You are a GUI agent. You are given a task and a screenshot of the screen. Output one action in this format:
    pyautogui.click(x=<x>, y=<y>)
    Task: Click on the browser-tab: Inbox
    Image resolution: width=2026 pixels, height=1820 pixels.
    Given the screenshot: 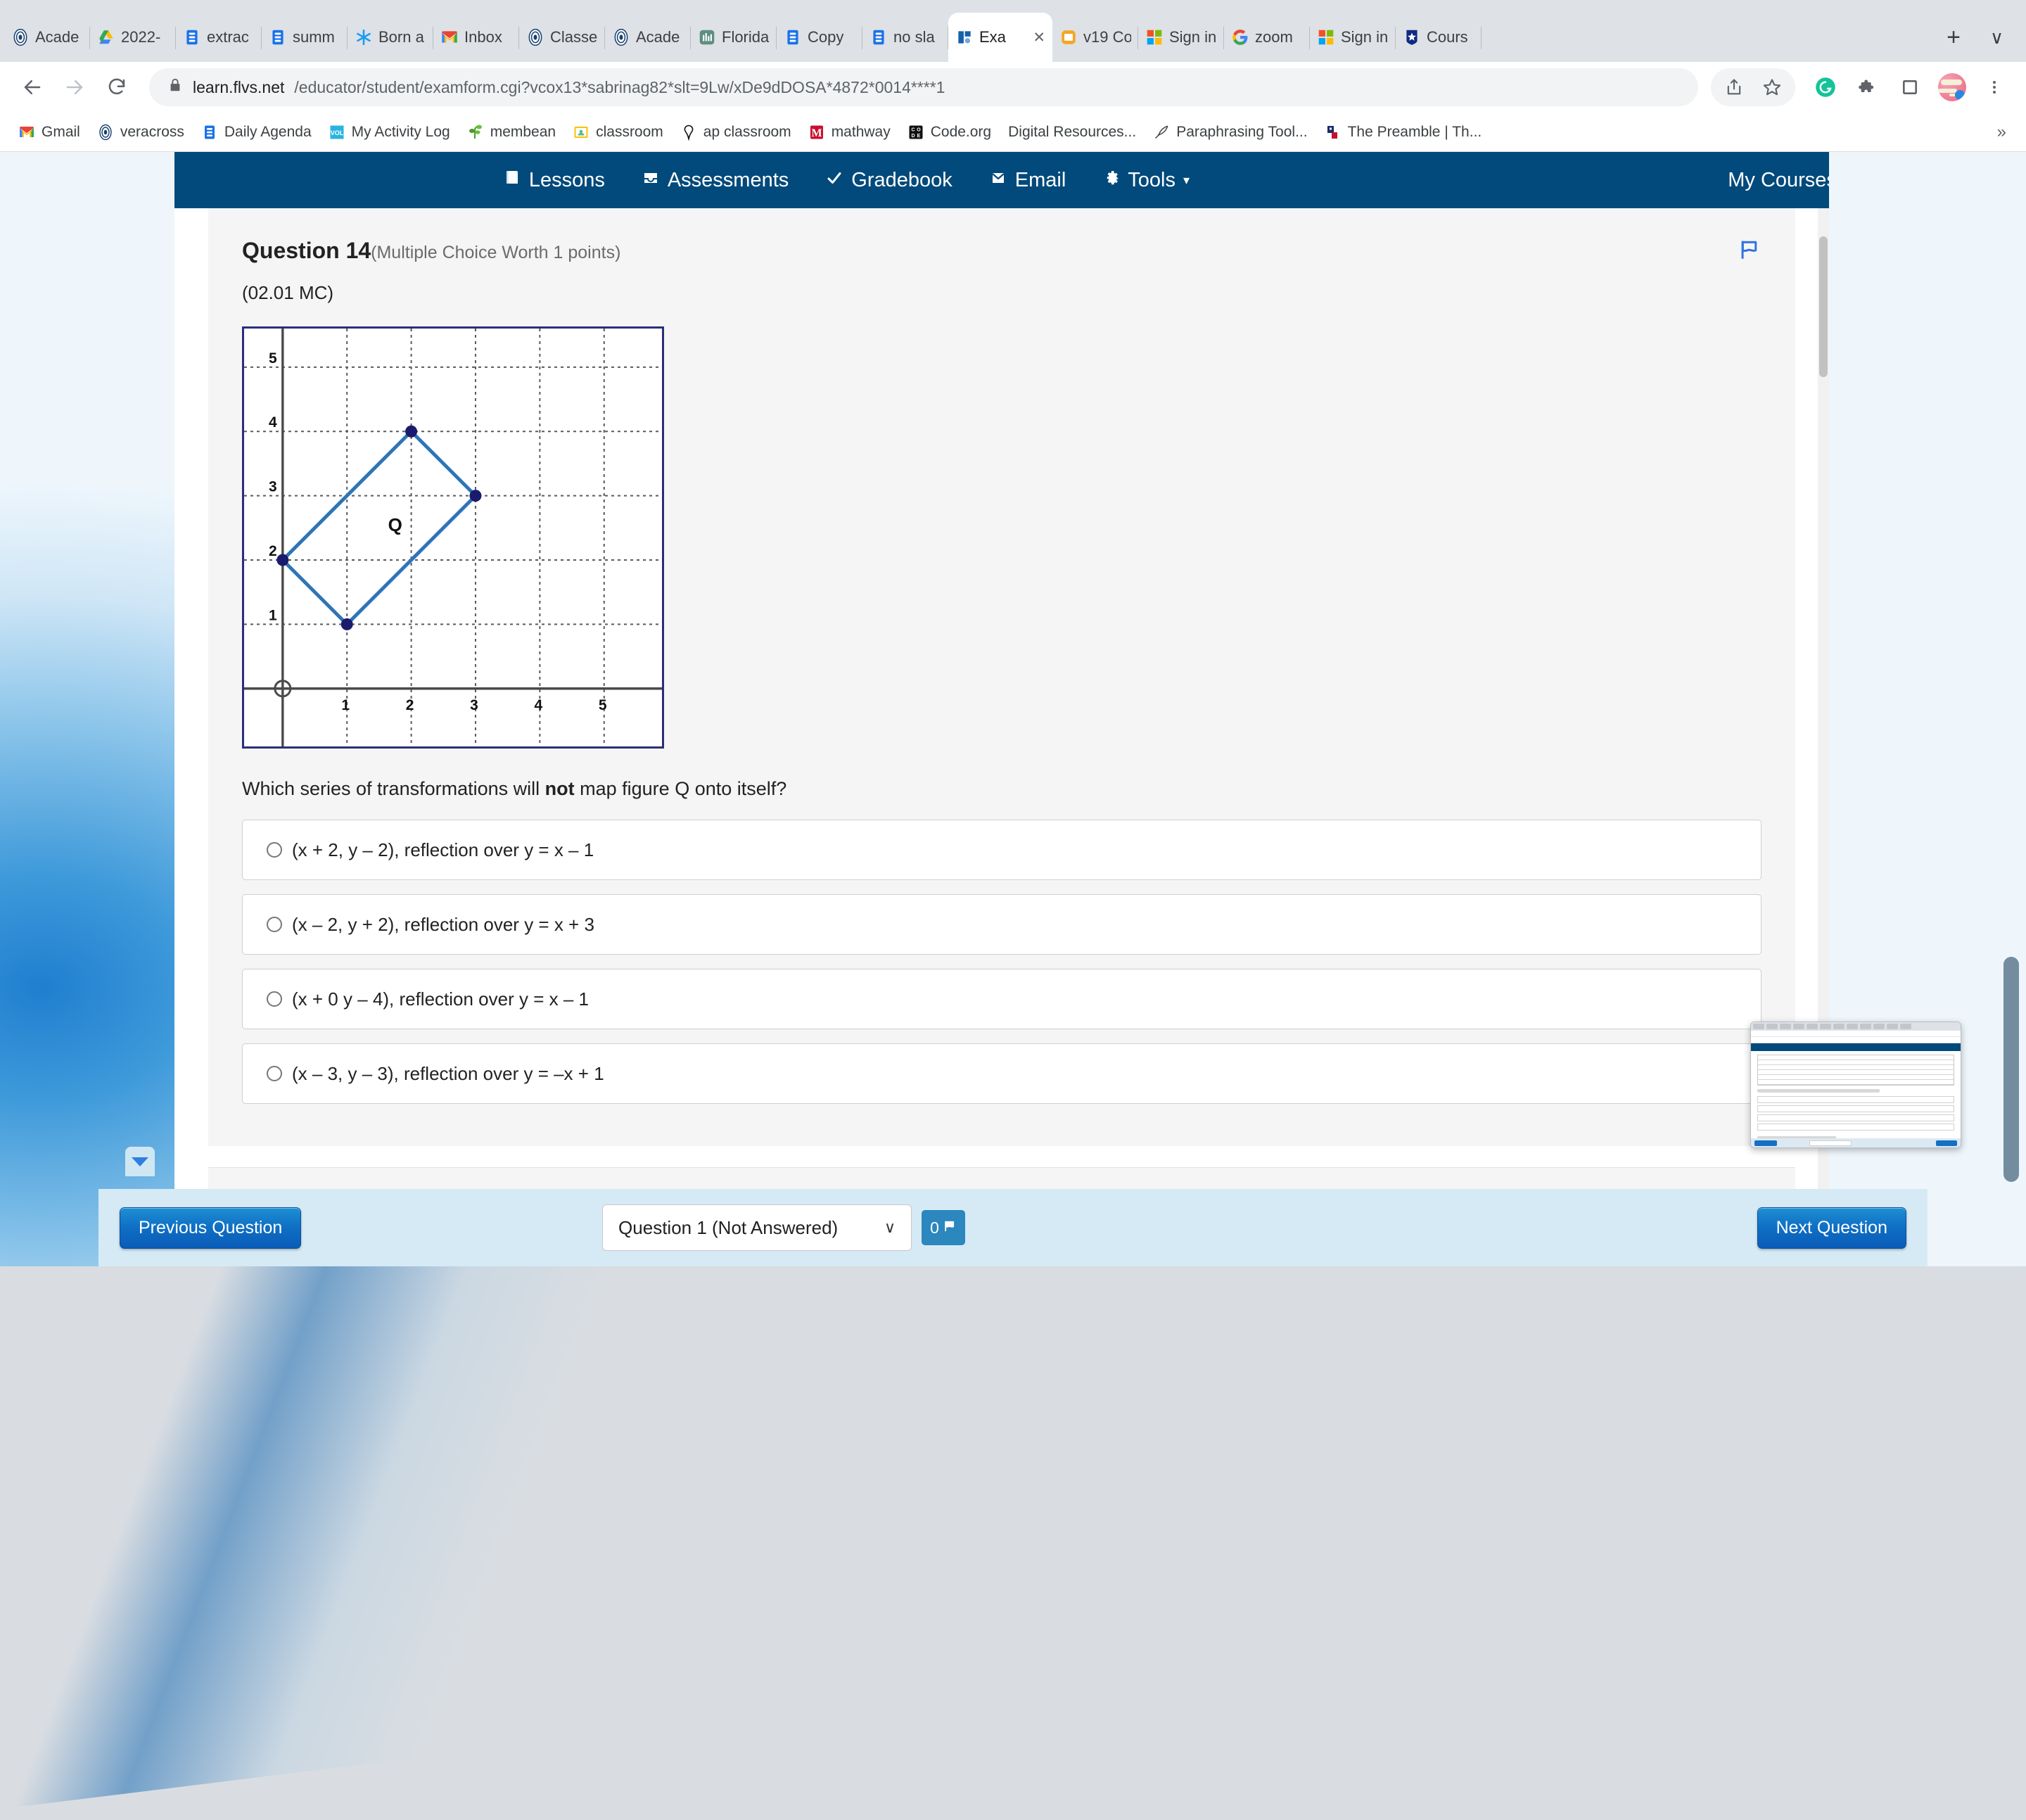 What is the action you would take?
    pyautogui.click(x=476, y=38)
    